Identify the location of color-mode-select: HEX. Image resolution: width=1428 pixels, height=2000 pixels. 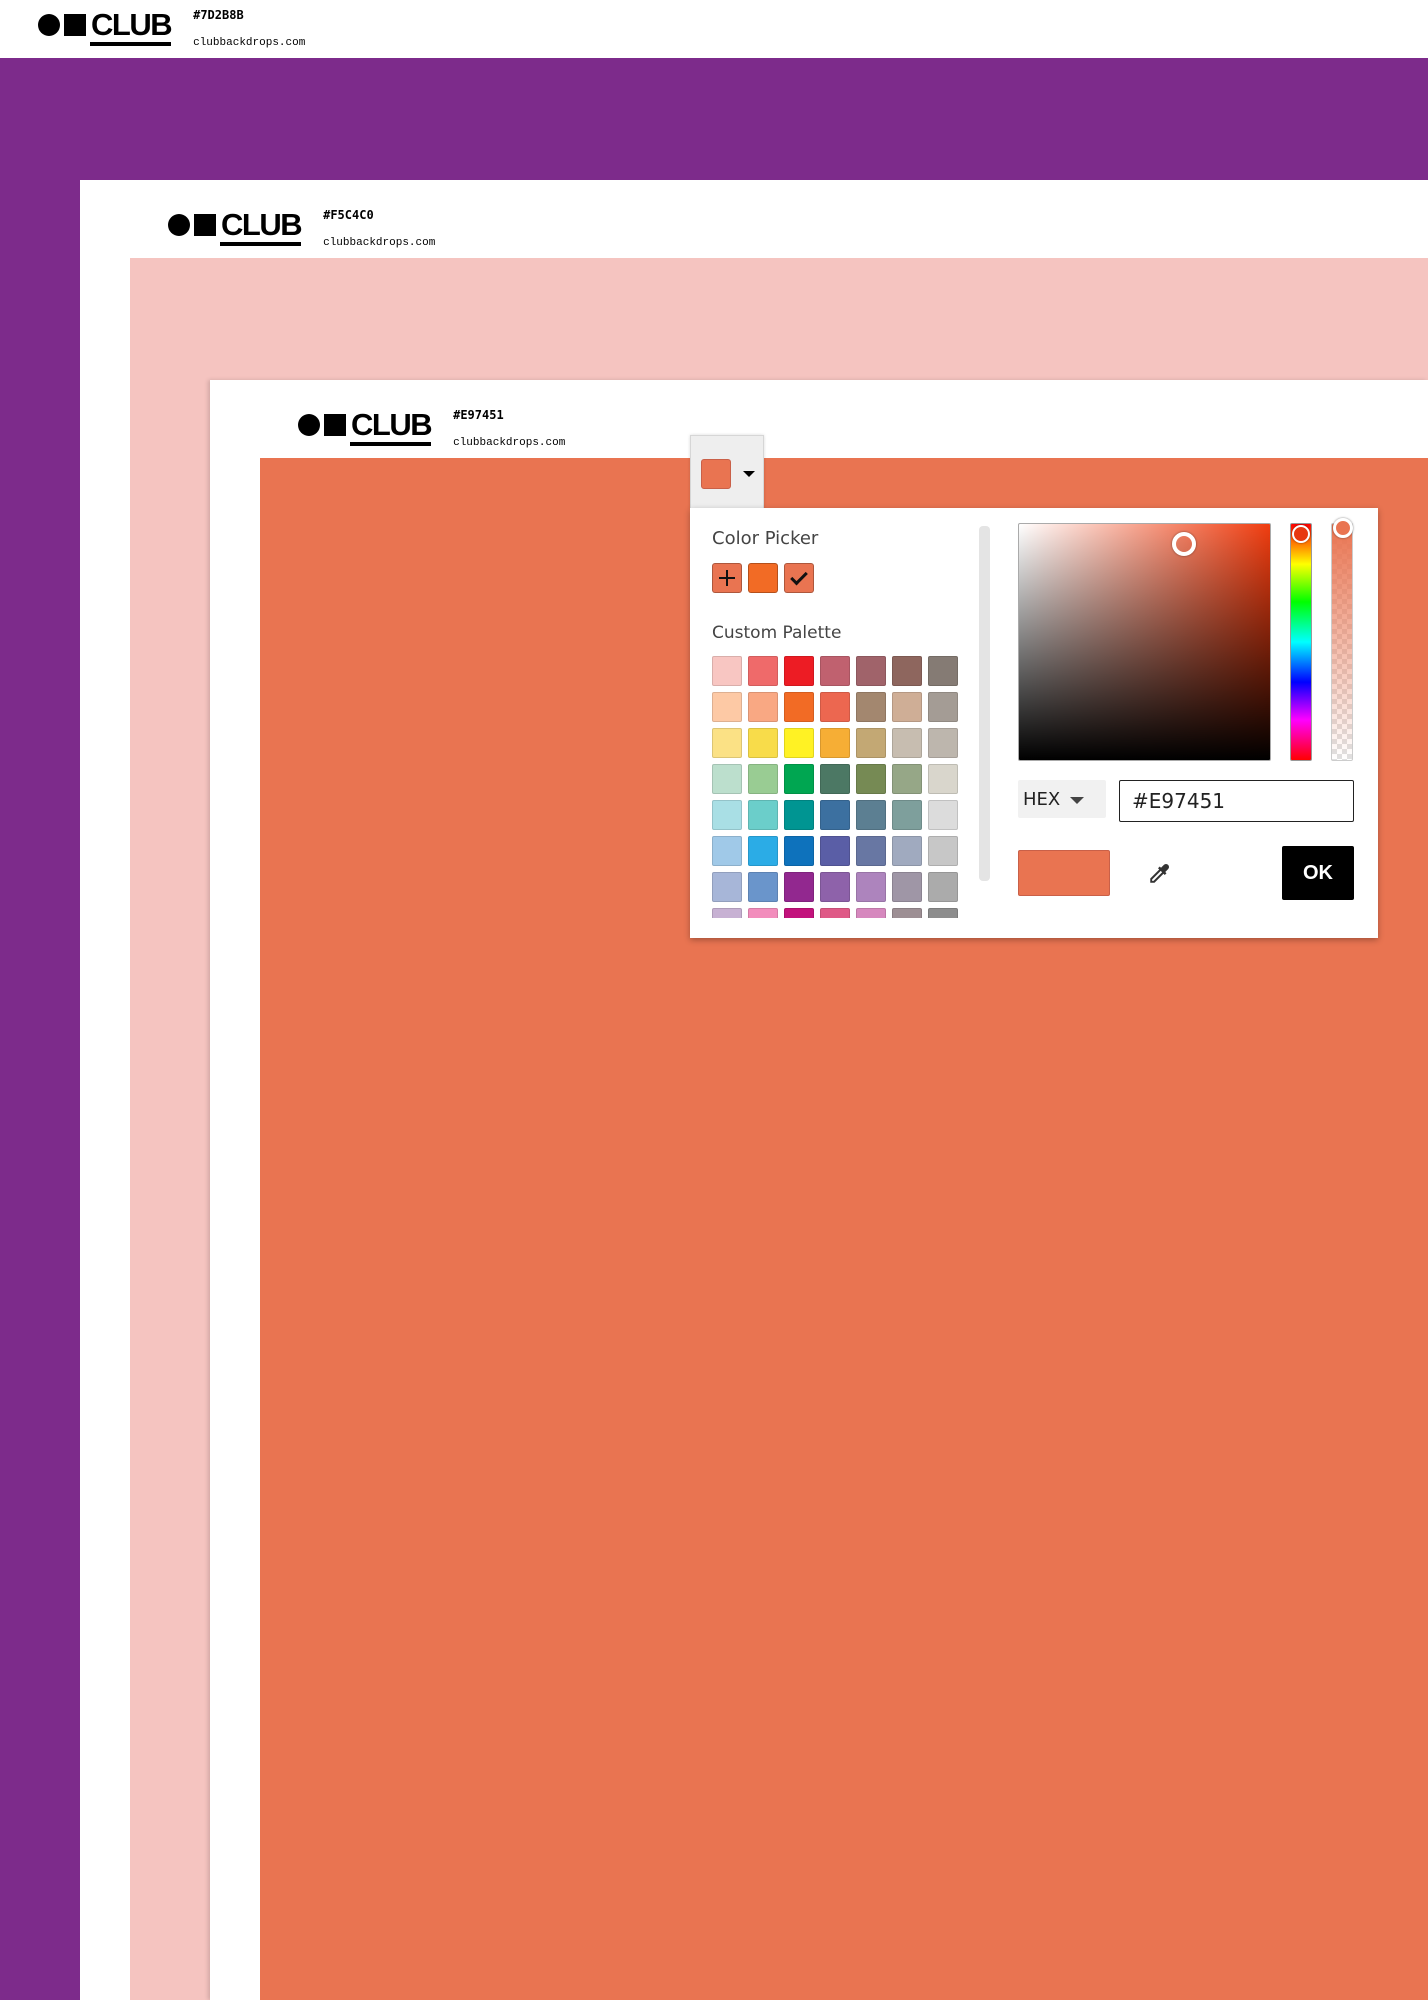
(1062, 799).